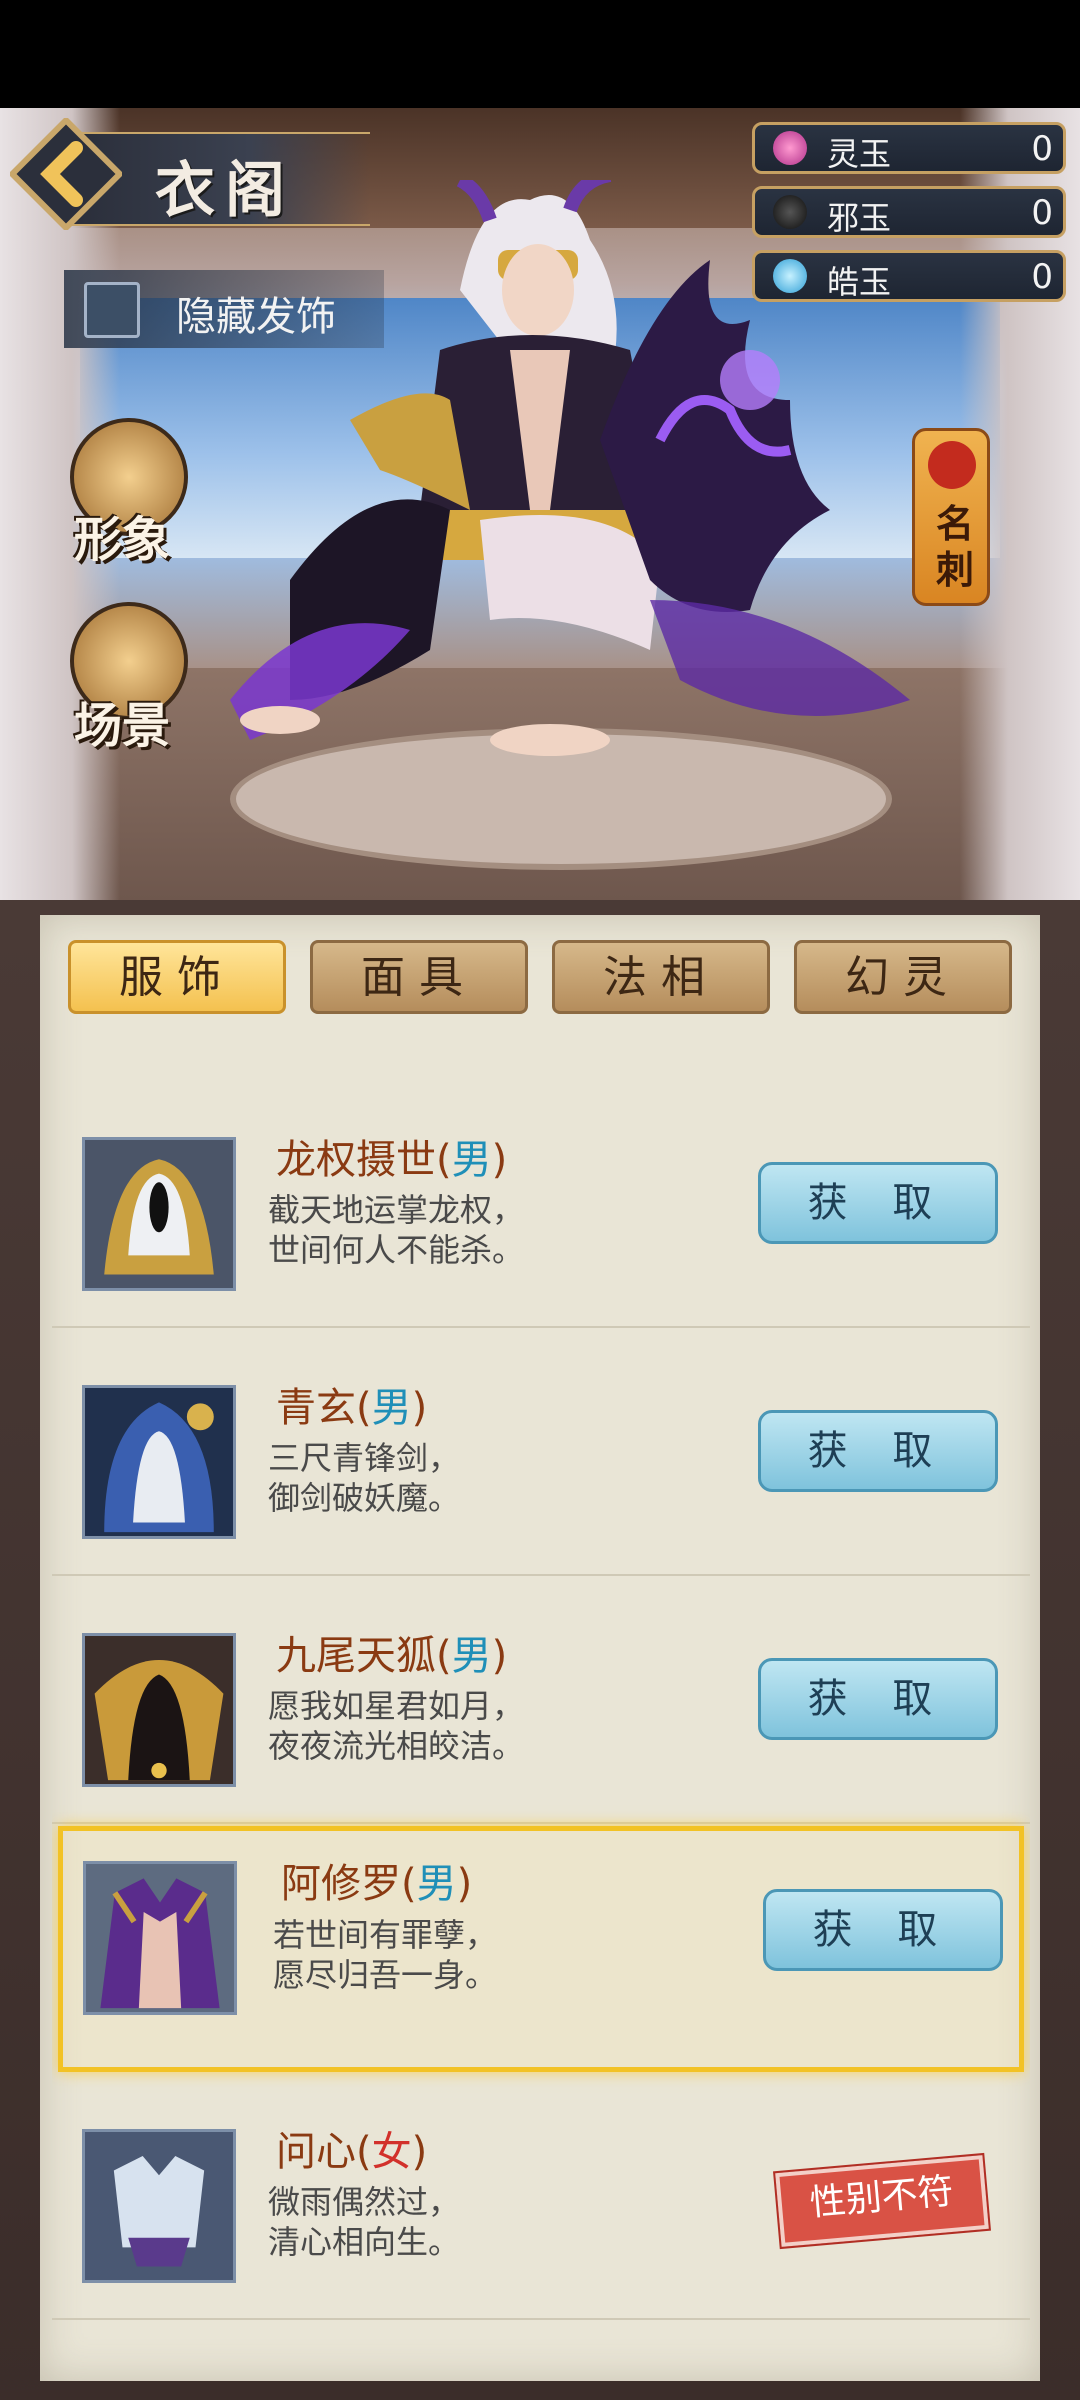 The image size is (1080, 2400). What do you see at coordinates (352, 1408) in the screenshot?
I see `costume-name: 青玄(男)` at bounding box center [352, 1408].